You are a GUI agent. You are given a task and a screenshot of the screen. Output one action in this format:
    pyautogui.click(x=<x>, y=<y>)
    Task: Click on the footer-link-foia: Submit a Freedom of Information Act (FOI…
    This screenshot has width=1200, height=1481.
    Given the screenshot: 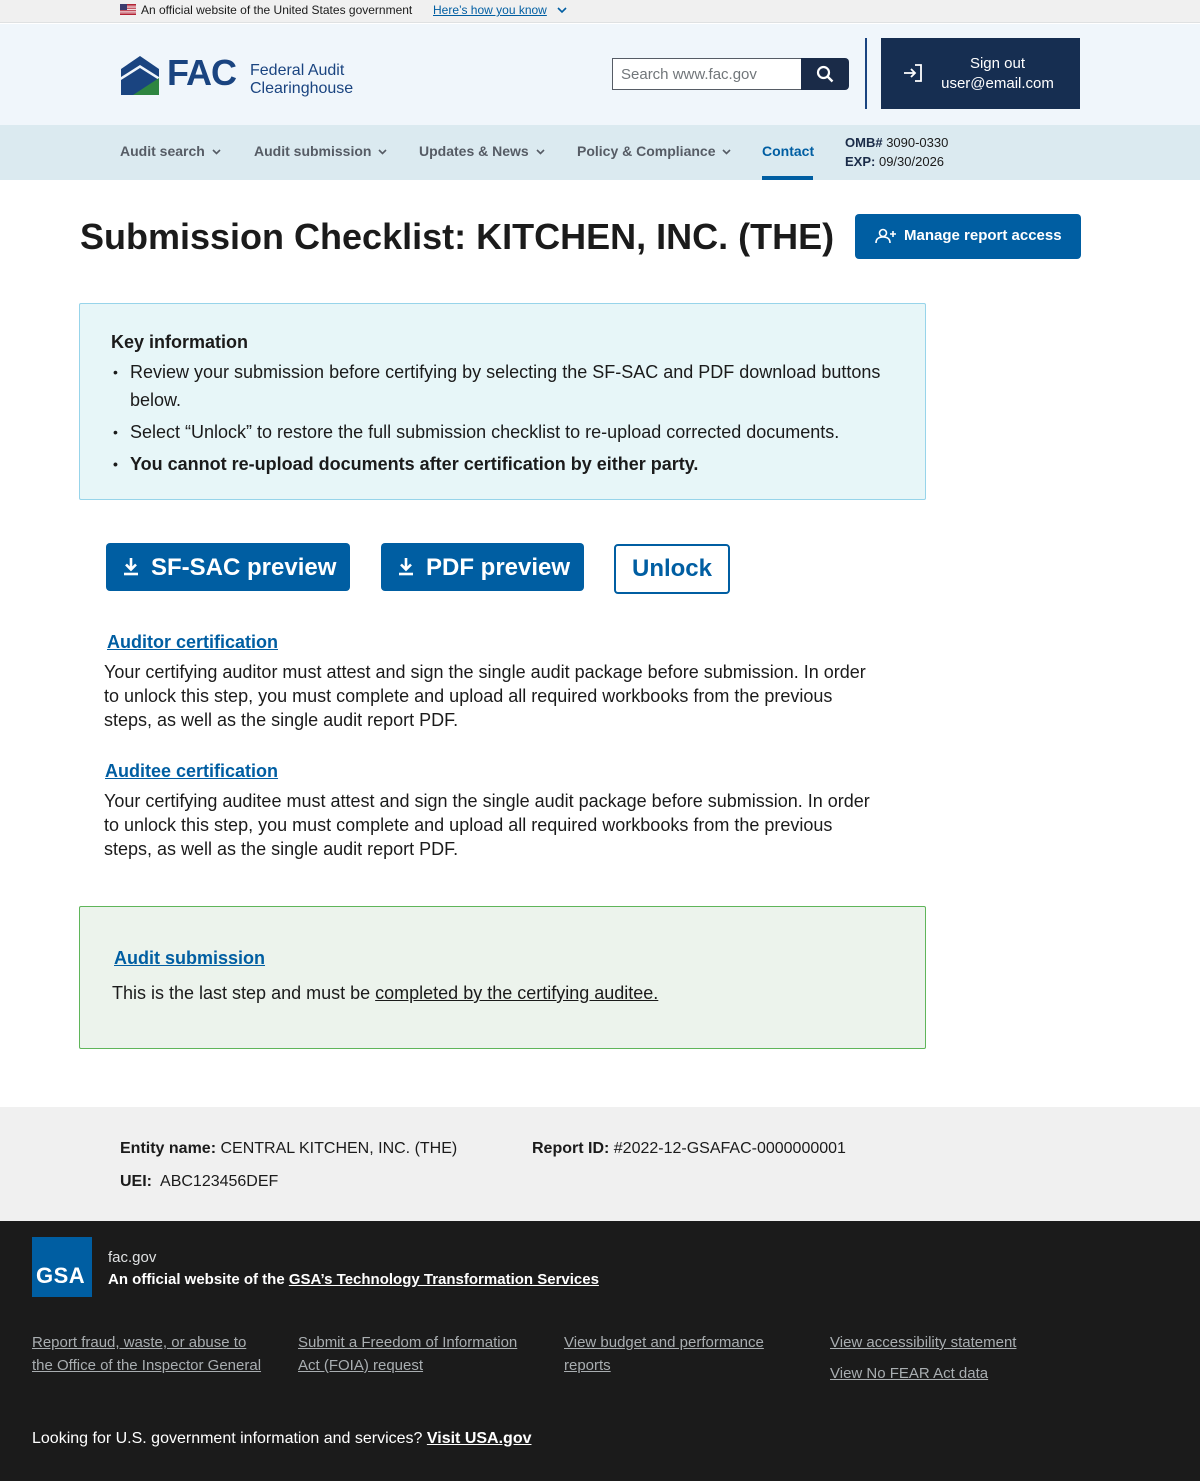 What is the action you would take?
    pyautogui.click(x=413, y=1354)
    